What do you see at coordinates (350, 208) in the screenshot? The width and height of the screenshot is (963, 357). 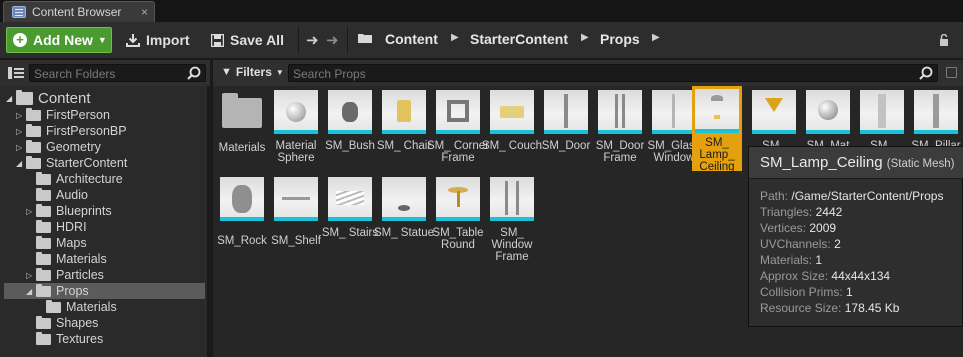 I see `asset-tile: SM_ Stairs` at bounding box center [350, 208].